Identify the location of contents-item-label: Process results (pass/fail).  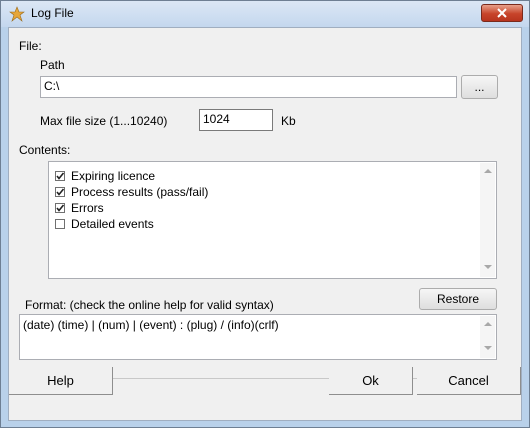
(140, 192).